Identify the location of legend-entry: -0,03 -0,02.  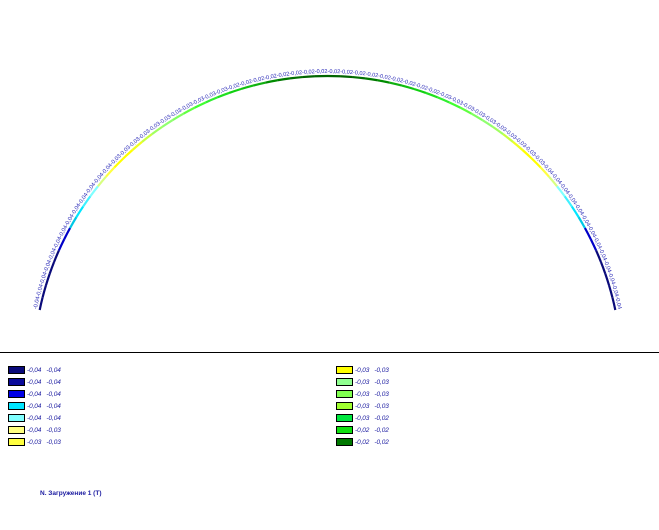
(362, 418).